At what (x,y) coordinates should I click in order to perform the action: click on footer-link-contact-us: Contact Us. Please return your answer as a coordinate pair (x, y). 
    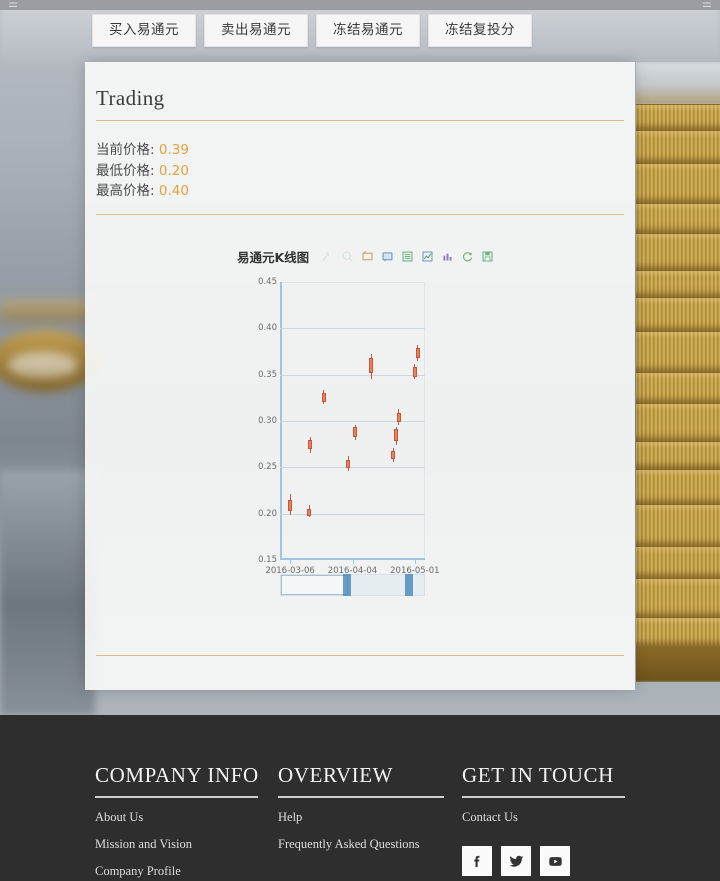
    Looking at the image, I should click on (544, 817).